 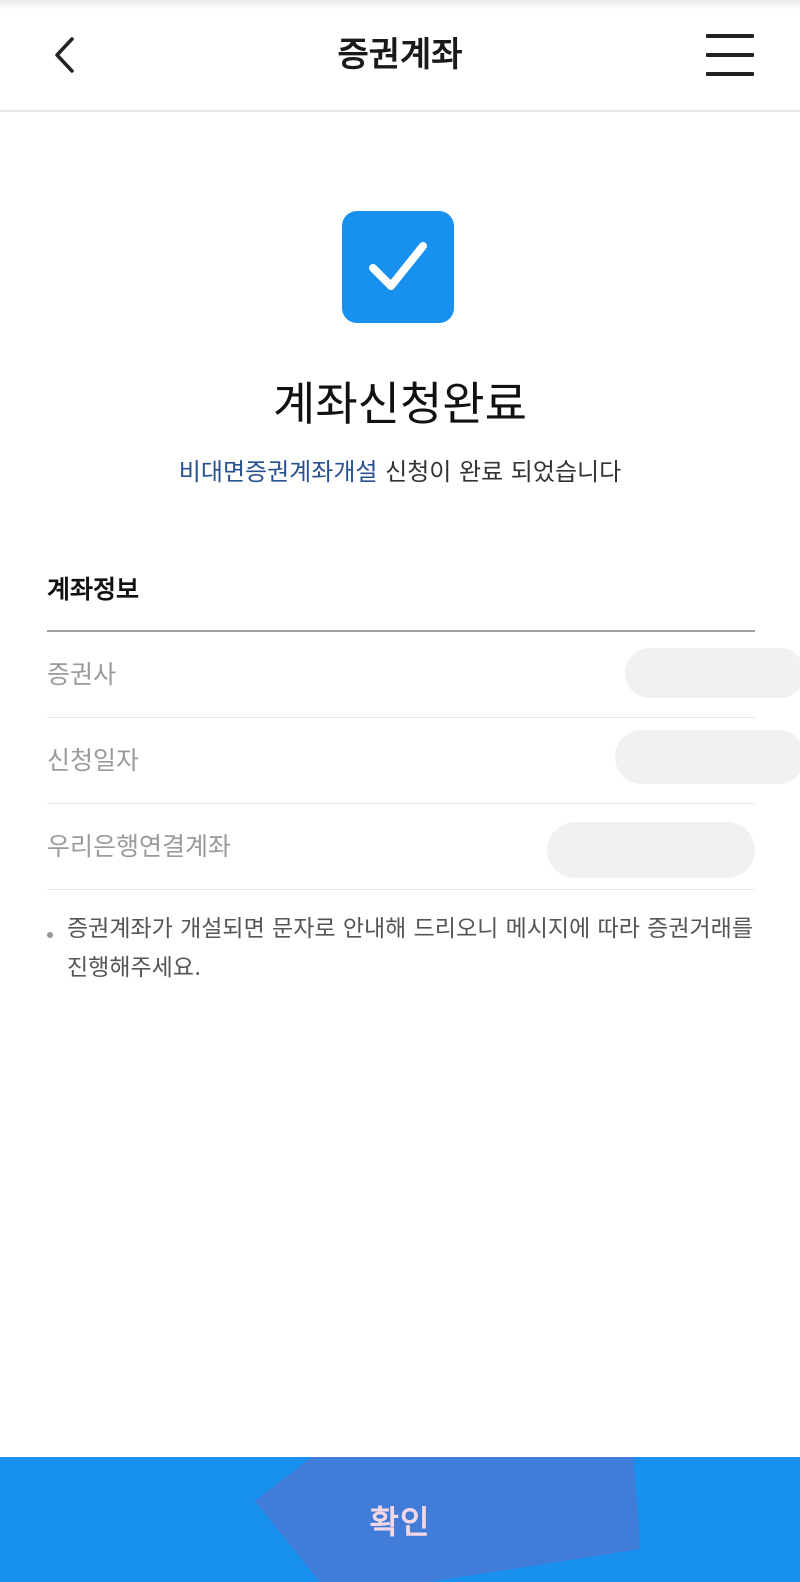 I want to click on checkmark-icon, so click(x=398, y=266).